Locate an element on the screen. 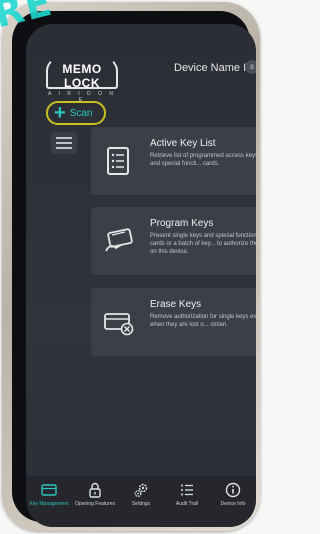 Image resolution: width=320 pixels, height=534 pixels. app-logo: MEMO LOCK A I R I D O N E is located at coordinates (82, 80).